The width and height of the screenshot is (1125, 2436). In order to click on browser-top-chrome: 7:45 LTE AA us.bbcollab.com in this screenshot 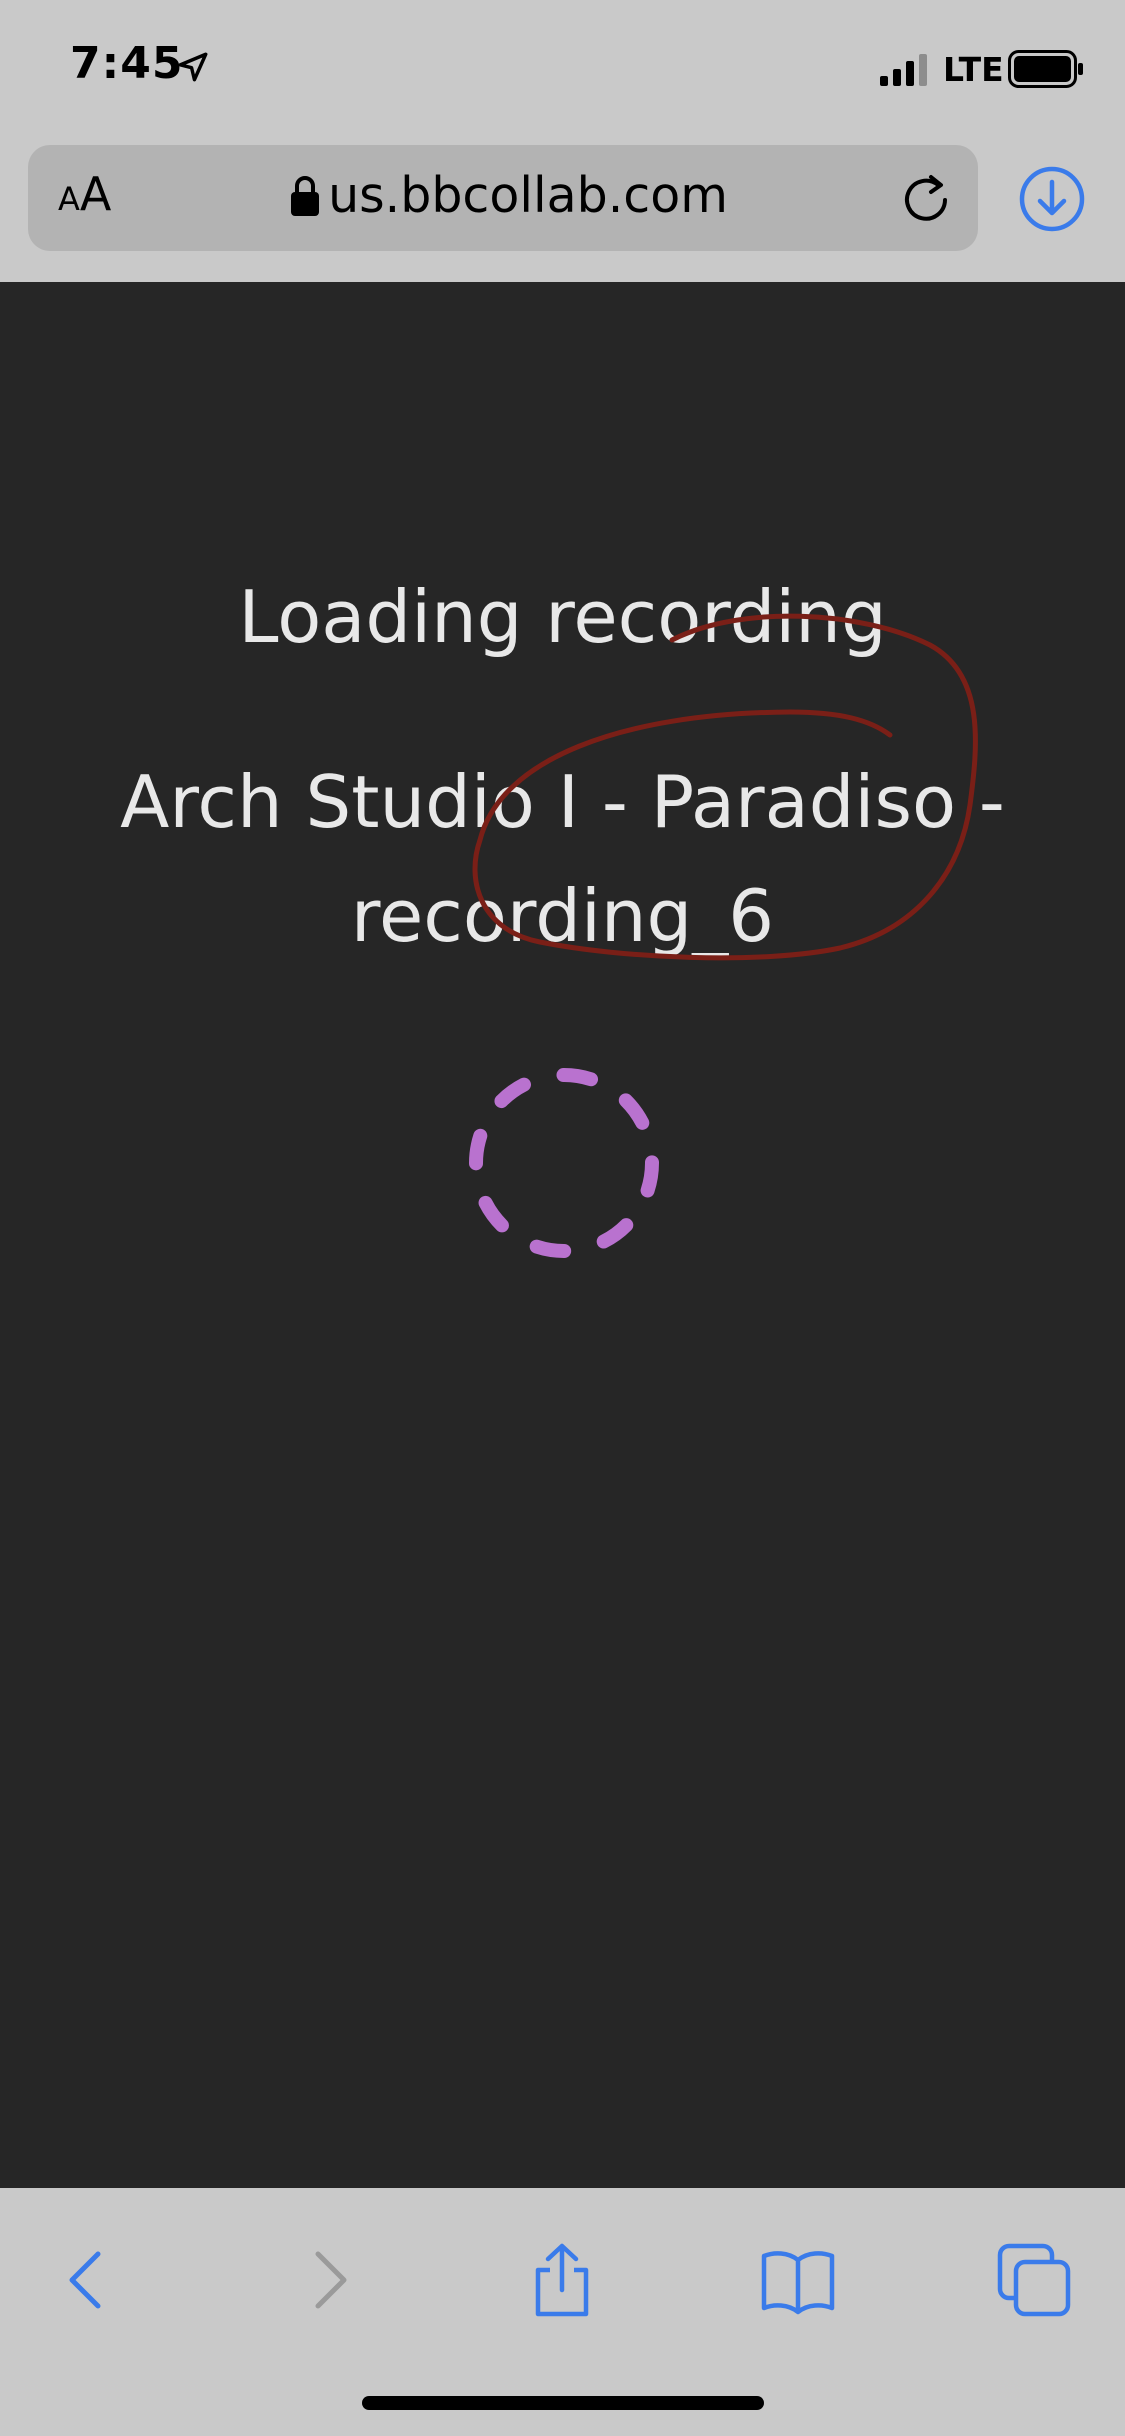, I will do `click(562, 141)`.